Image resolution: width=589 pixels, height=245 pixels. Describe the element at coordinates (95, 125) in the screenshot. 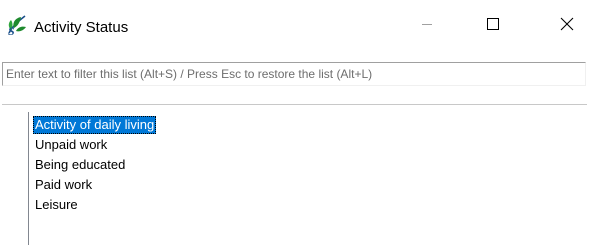

I see `list-item: Activity of daily living` at that location.